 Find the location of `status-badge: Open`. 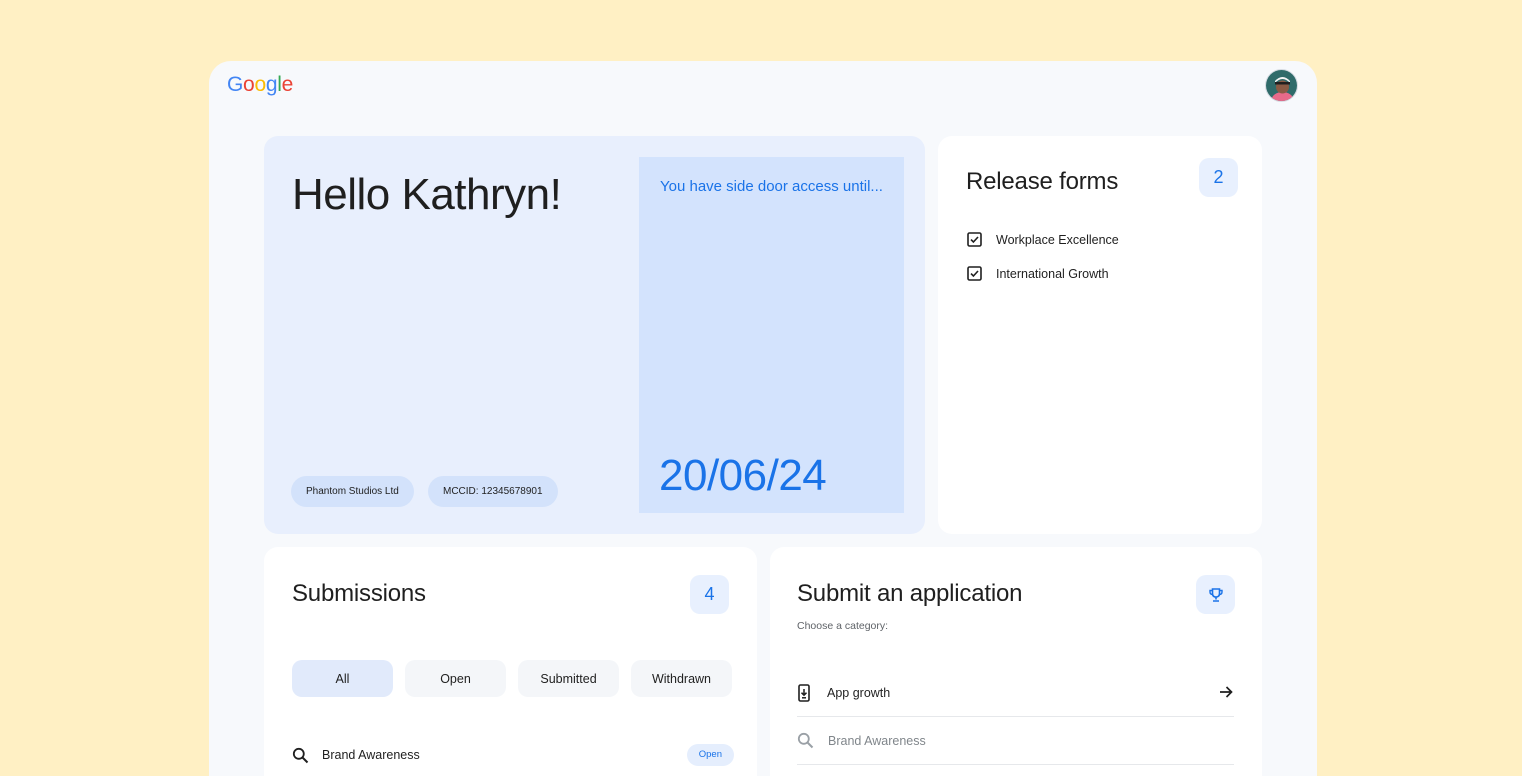

status-badge: Open is located at coordinates (710, 755).